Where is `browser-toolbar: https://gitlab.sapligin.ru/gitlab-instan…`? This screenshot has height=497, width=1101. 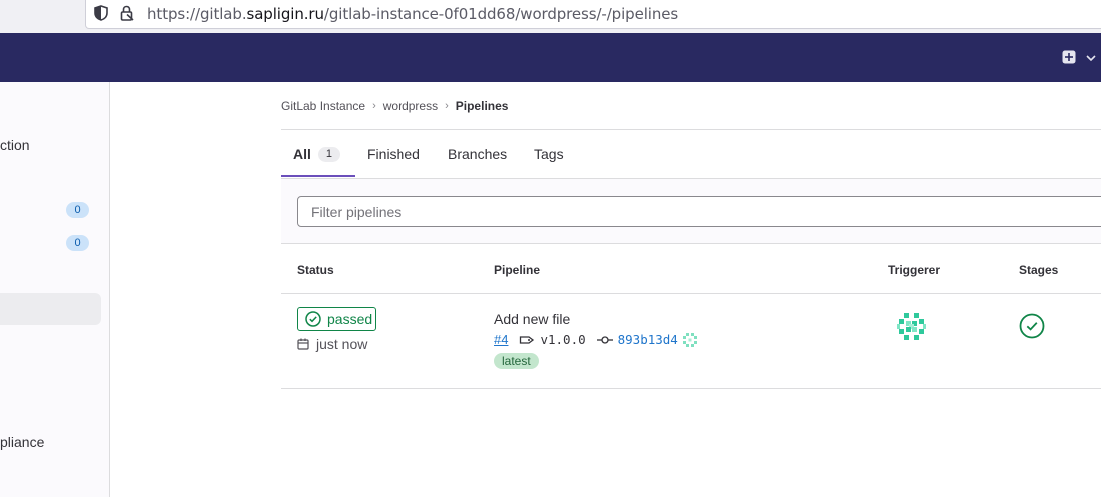
browser-toolbar: https://gitlab.sapligin.ru/gitlab-instan… is located at coordinates (550, 16).